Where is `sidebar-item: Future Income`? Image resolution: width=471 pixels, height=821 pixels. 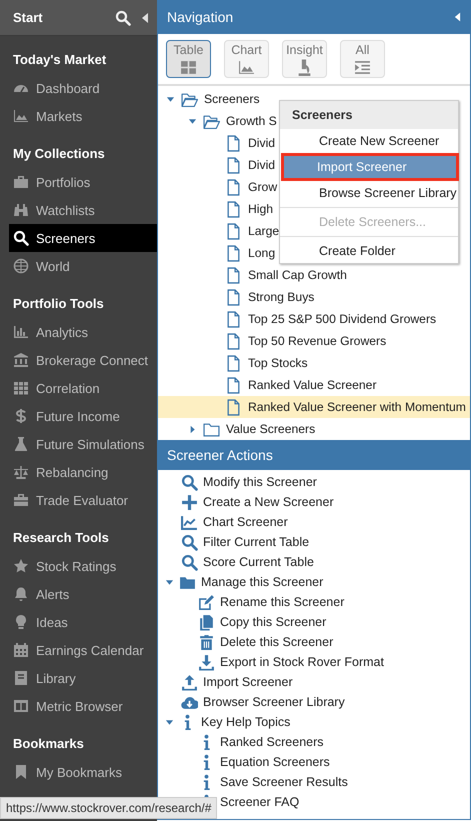 sidebar-item: Future Income is located at coordinates (83, 416).